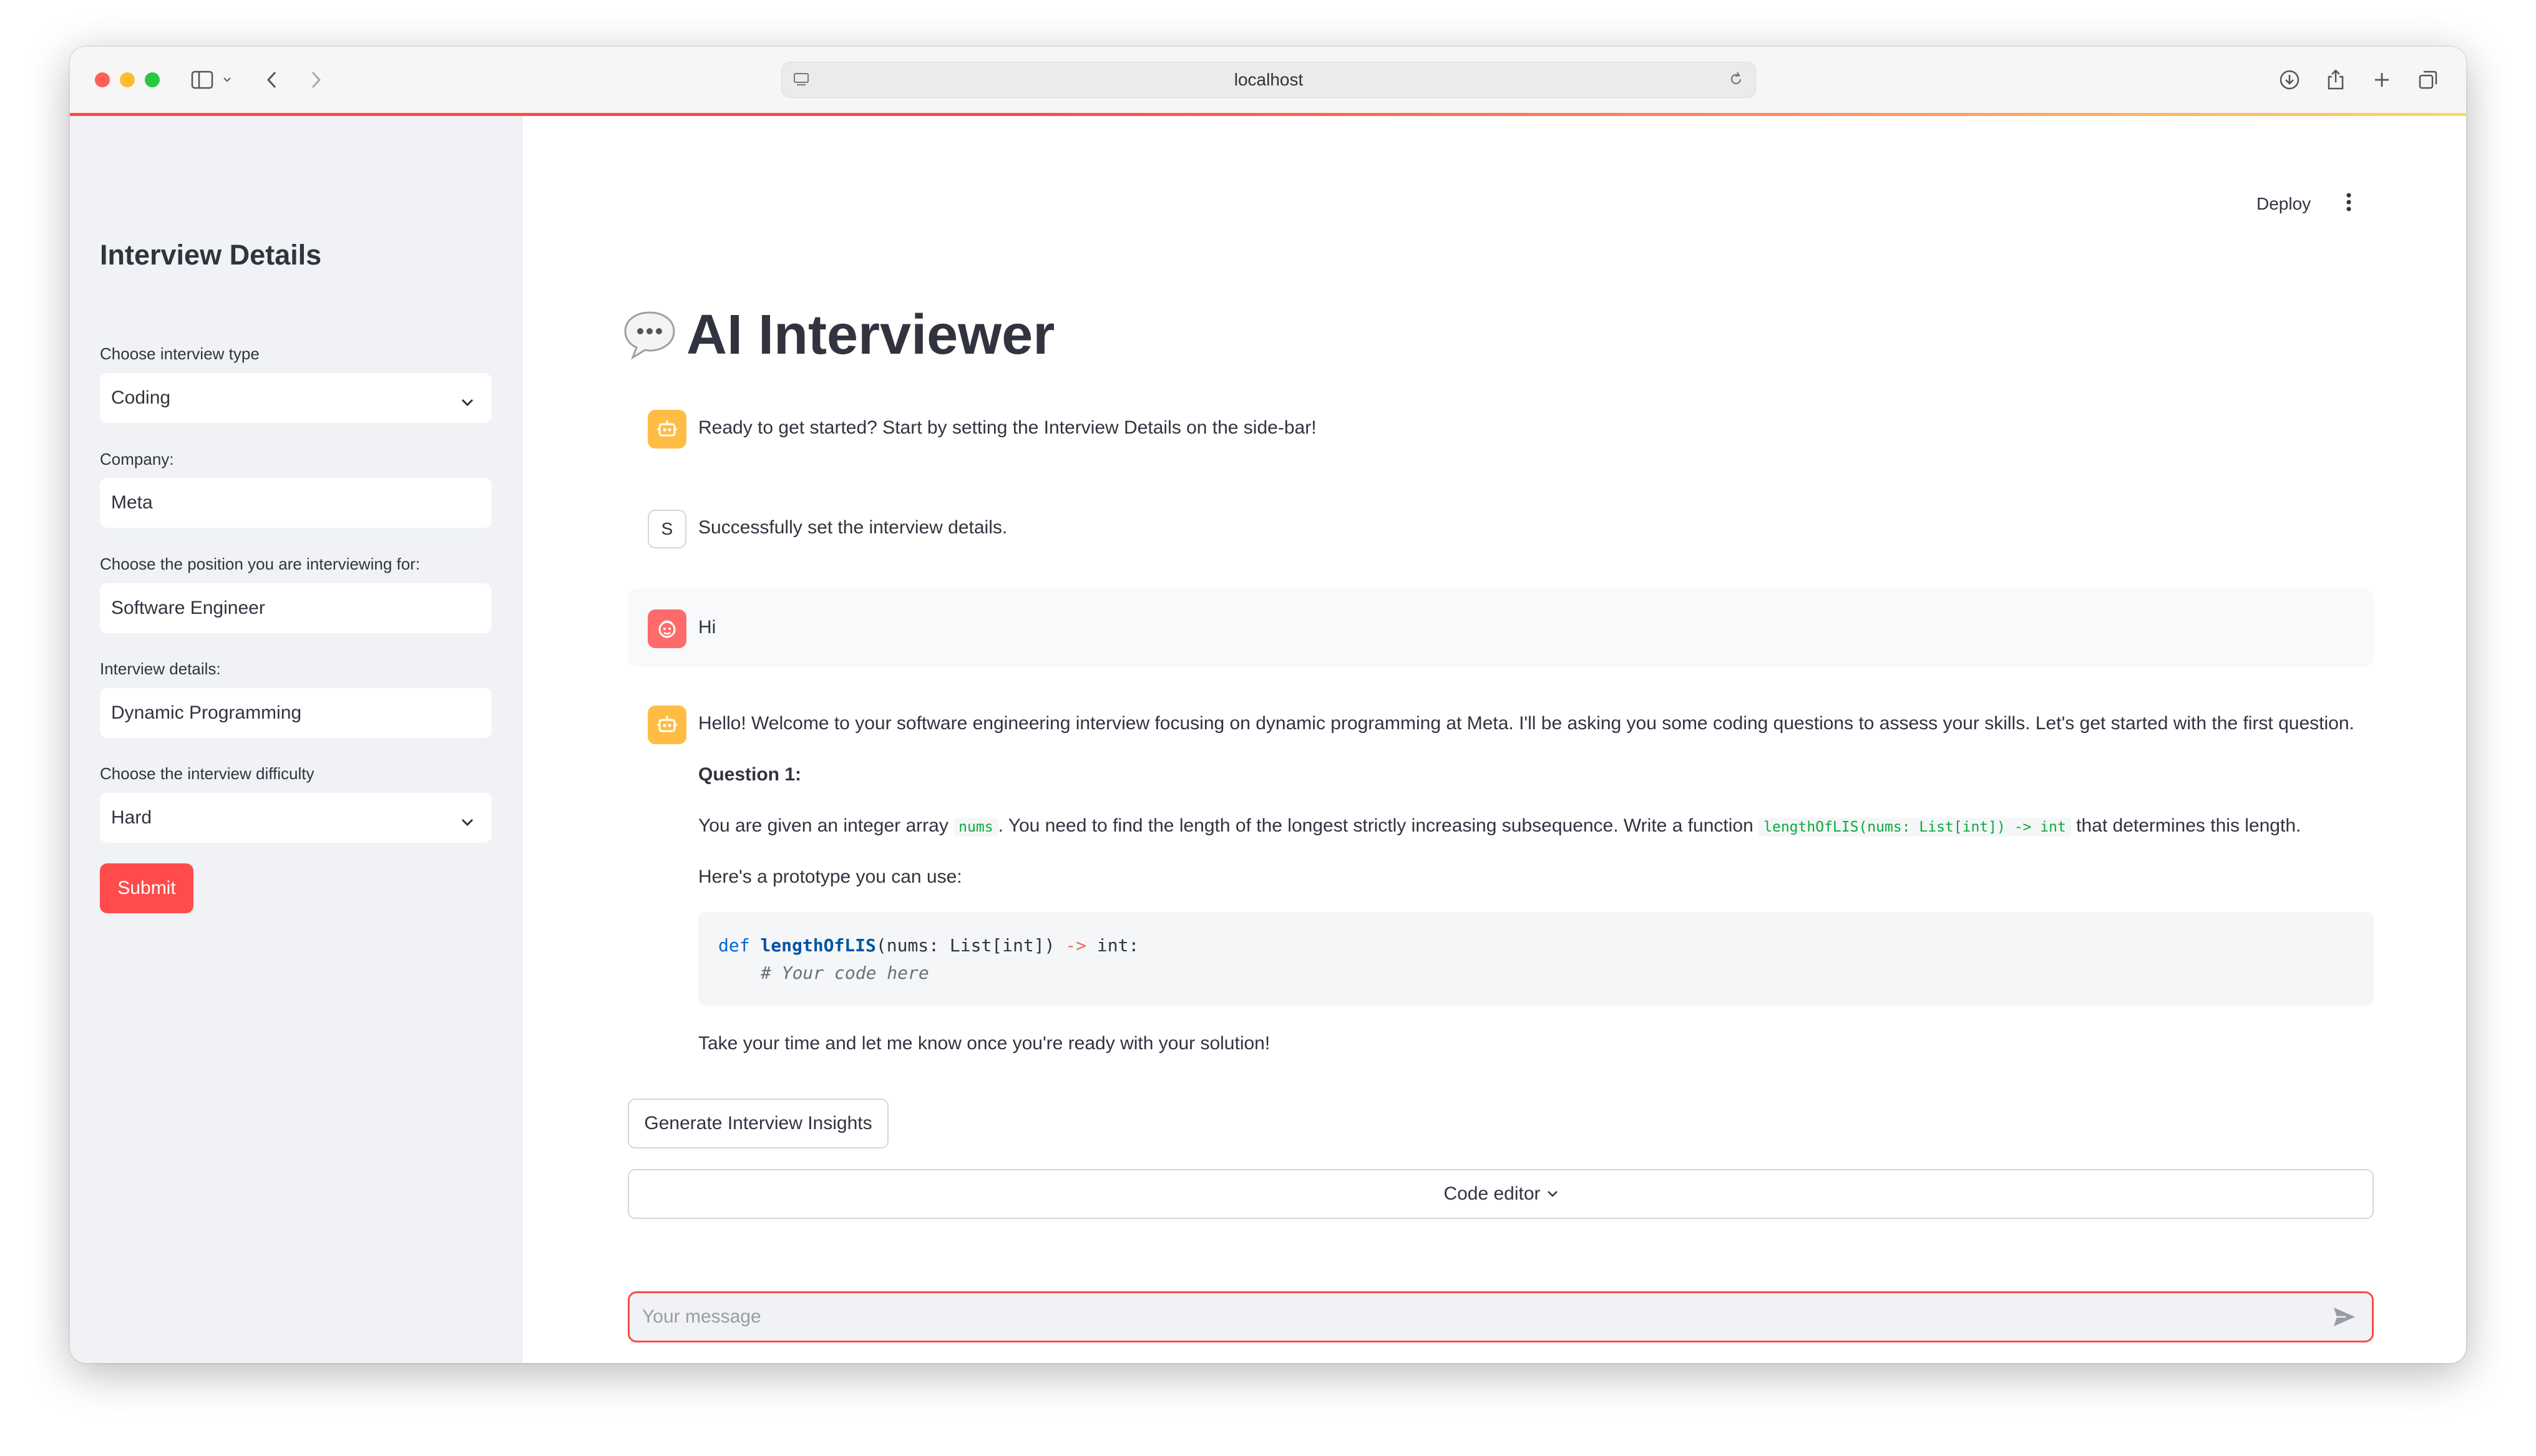  Describe the element at coordinates (132, 503) in the screenshot. I see `company-value: Meta` at that location.